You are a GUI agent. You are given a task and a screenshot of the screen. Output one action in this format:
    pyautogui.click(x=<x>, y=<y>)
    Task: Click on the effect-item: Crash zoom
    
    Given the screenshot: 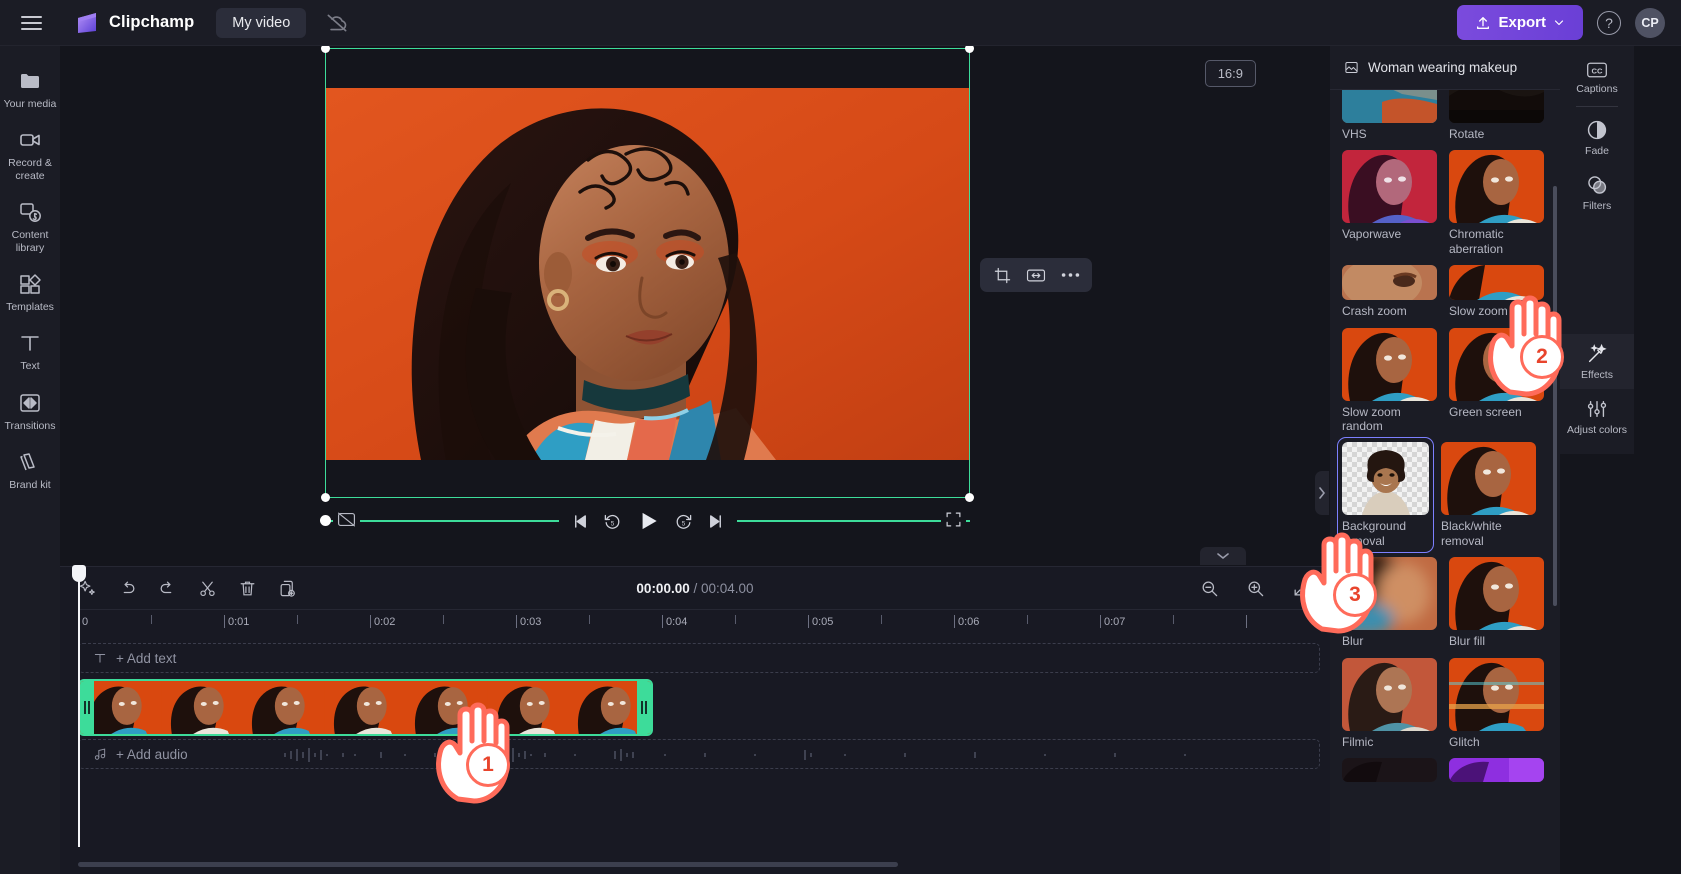 What is the action you would take?
    pyautogui.click(x=1389, y=291)
    